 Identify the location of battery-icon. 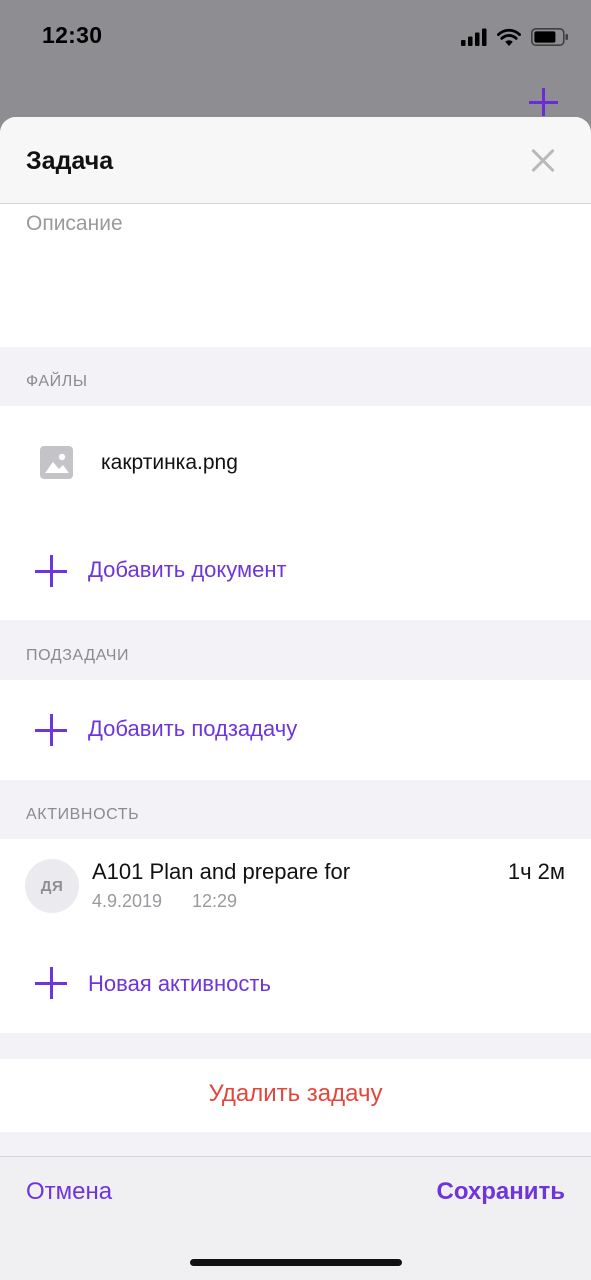
(549, 37).